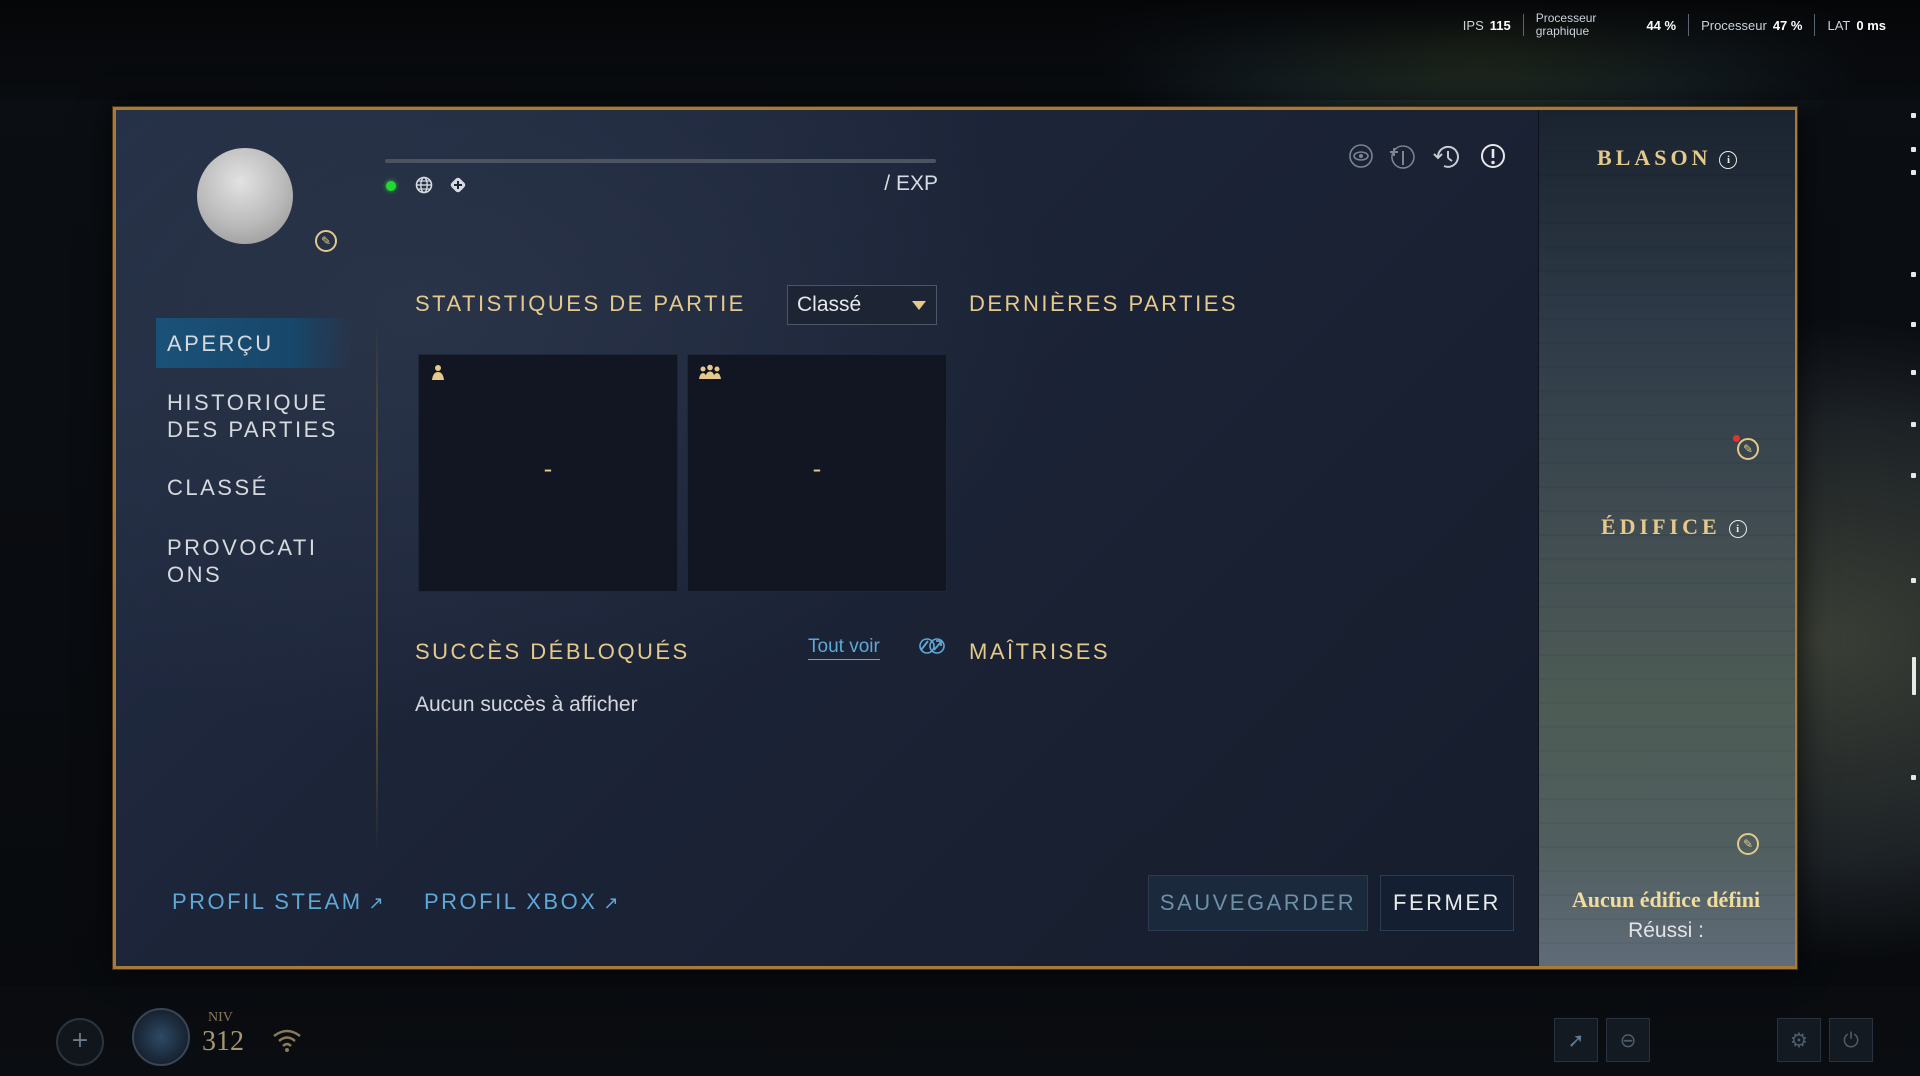  I want to click on save-button: SAUVEGARDER, so click(1258, 903).